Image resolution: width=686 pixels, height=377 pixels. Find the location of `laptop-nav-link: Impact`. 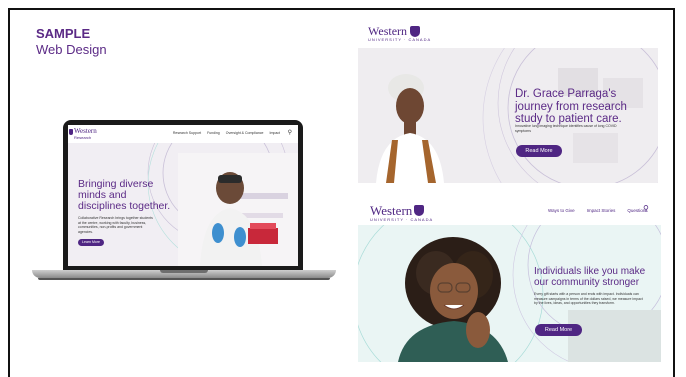

laptop-nav-link: Impact is located at coordinates (274, 133).